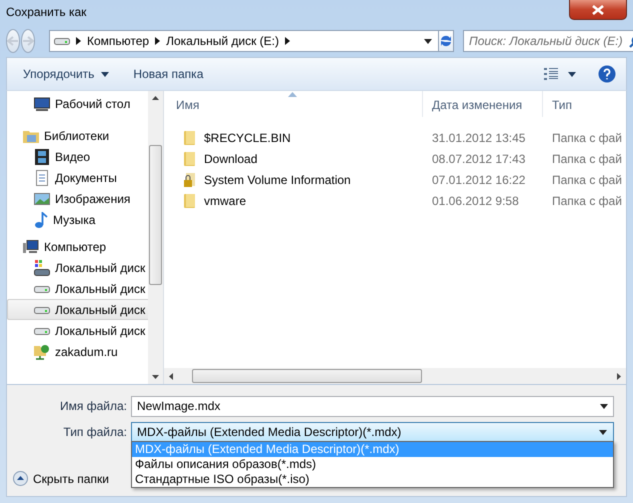 This screenshot has width=633, height=503. Describe the element at coordinates (42, 268) in the screenshot. I see `system-drive-icon` at that location.